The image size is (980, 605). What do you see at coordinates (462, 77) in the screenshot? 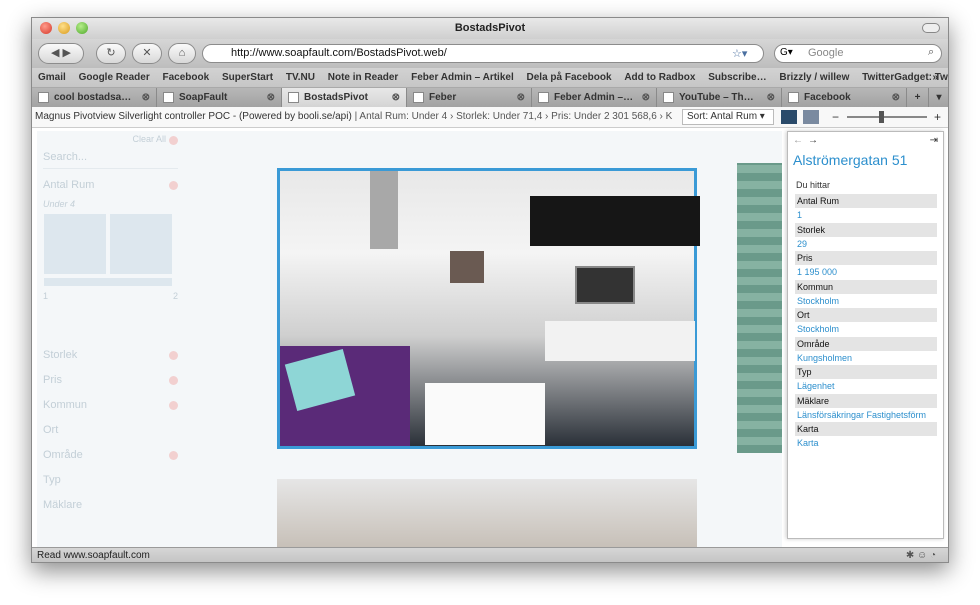
I see `bookmark-item: Feber Admin – Artikel` at bounding box center [462, 77].